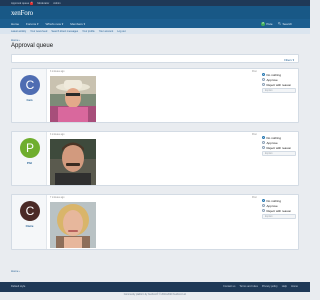 The width and height of the screenshot is (320, 300). I want to click on tab-forums: Forums ▾, so click(32, 24).